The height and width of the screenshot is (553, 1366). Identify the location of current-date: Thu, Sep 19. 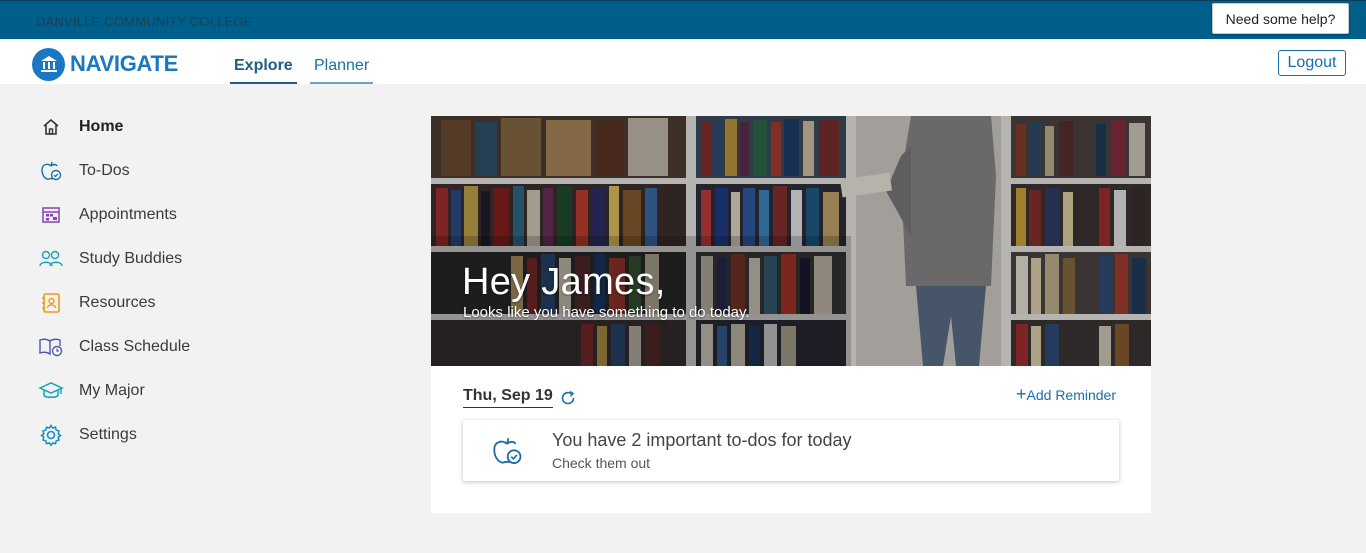
(508, 397).